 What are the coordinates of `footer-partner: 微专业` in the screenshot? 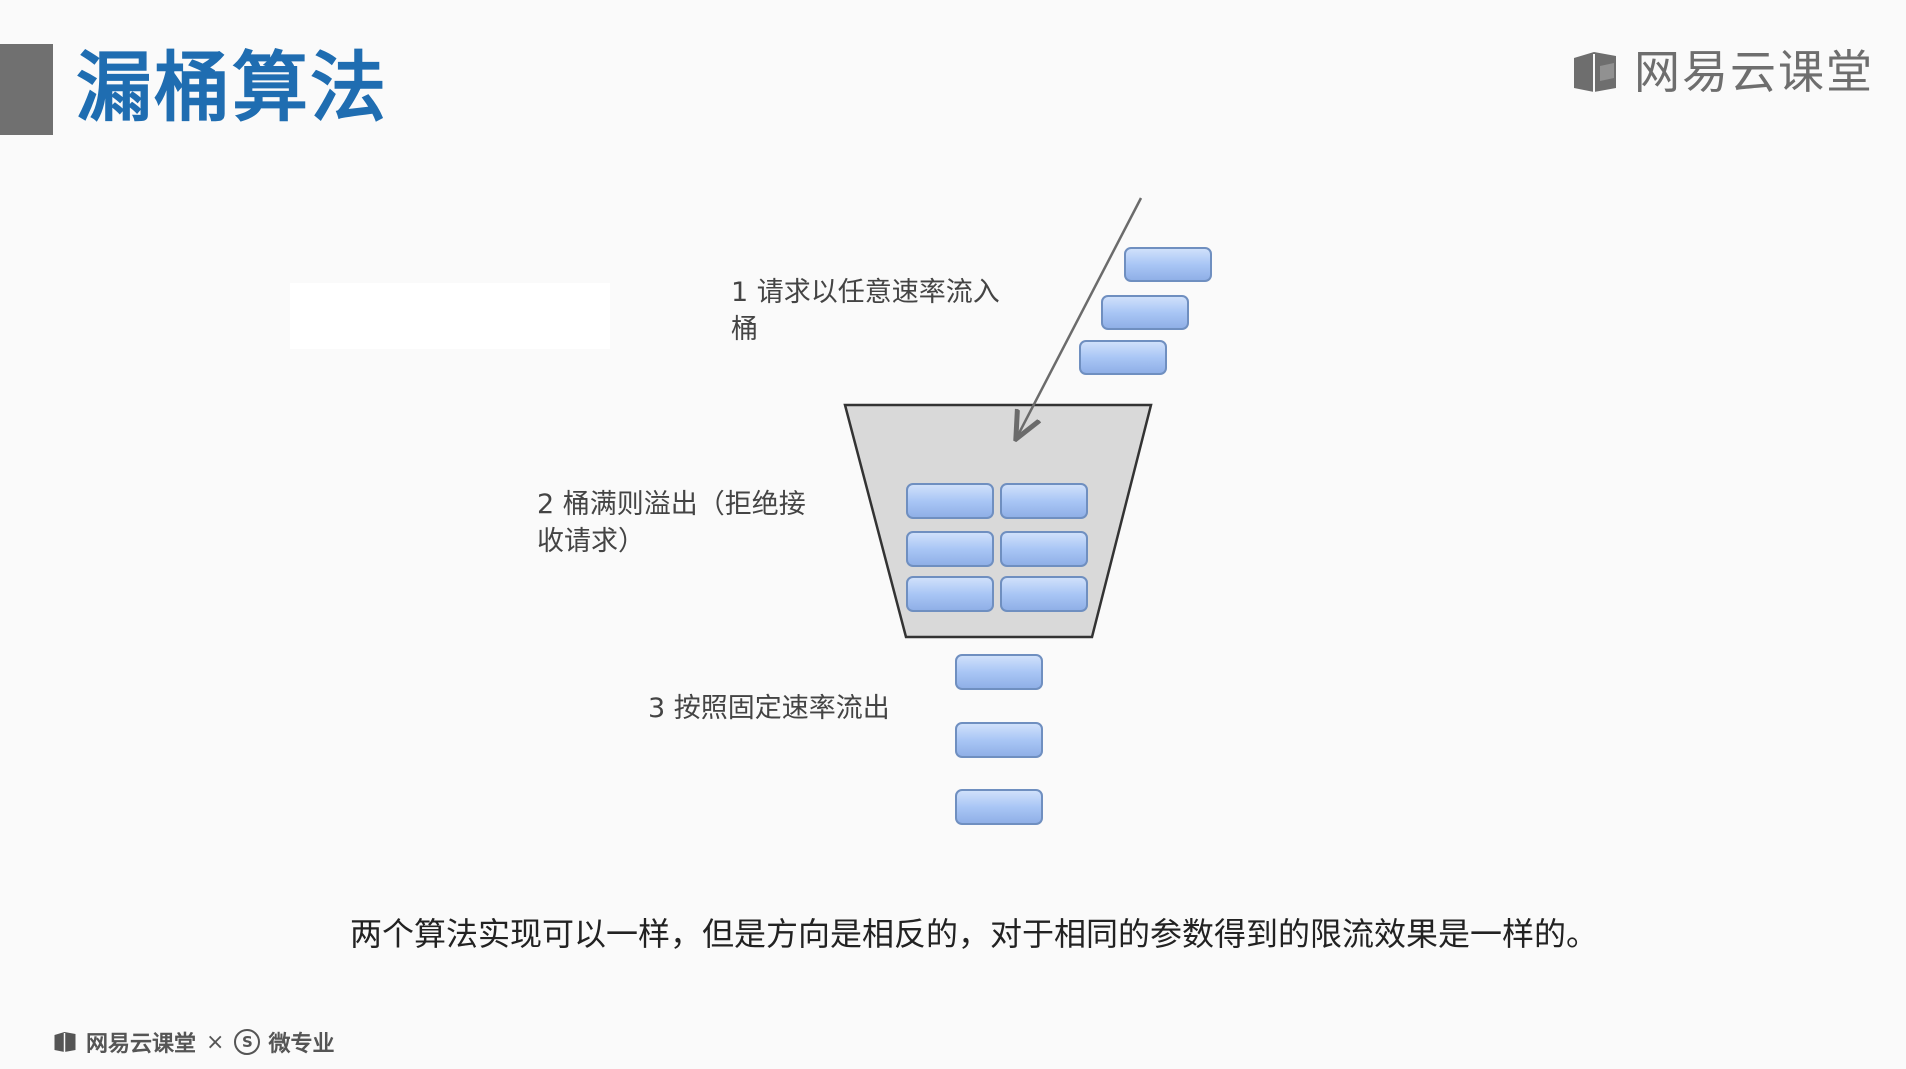 It's located at (301, 1044).